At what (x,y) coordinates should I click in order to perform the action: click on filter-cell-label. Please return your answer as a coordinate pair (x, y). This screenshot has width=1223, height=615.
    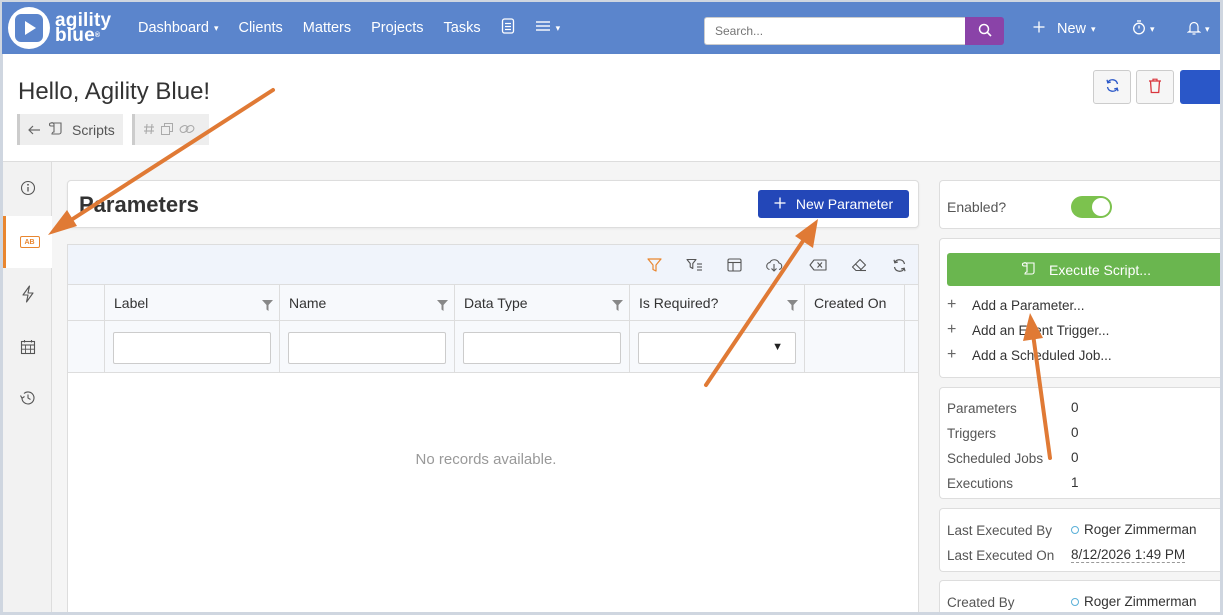
    Looking at the image, I should click on (191, 346).